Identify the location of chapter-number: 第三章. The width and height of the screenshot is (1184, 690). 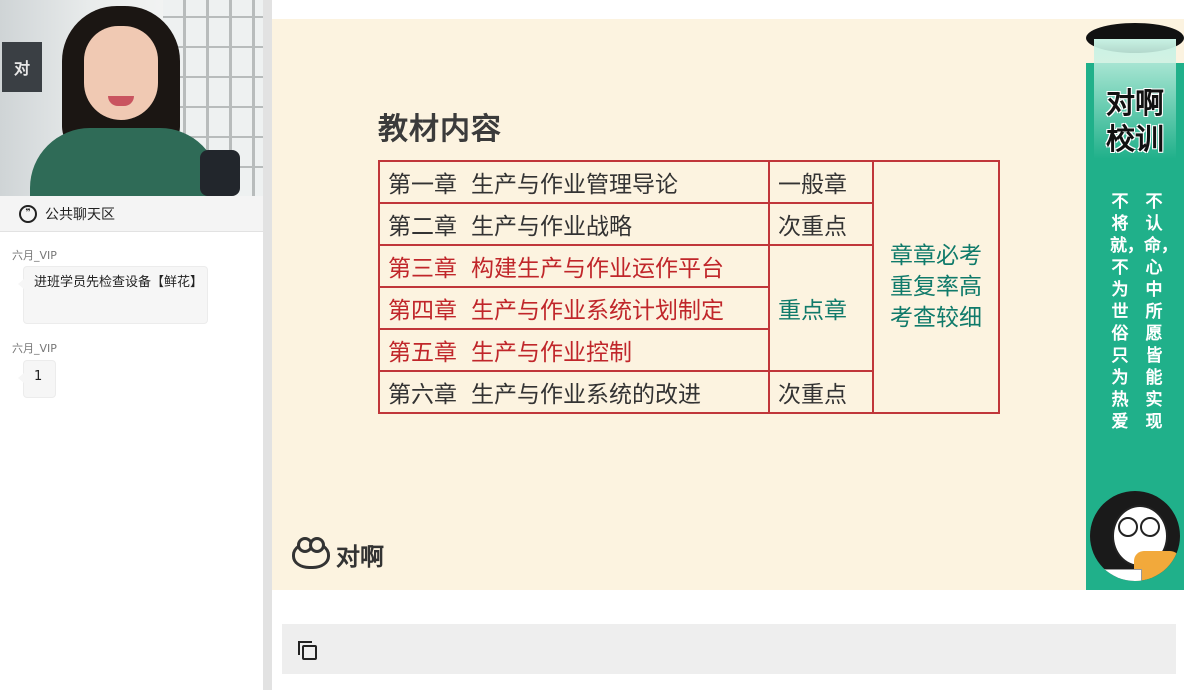
(422, 269).